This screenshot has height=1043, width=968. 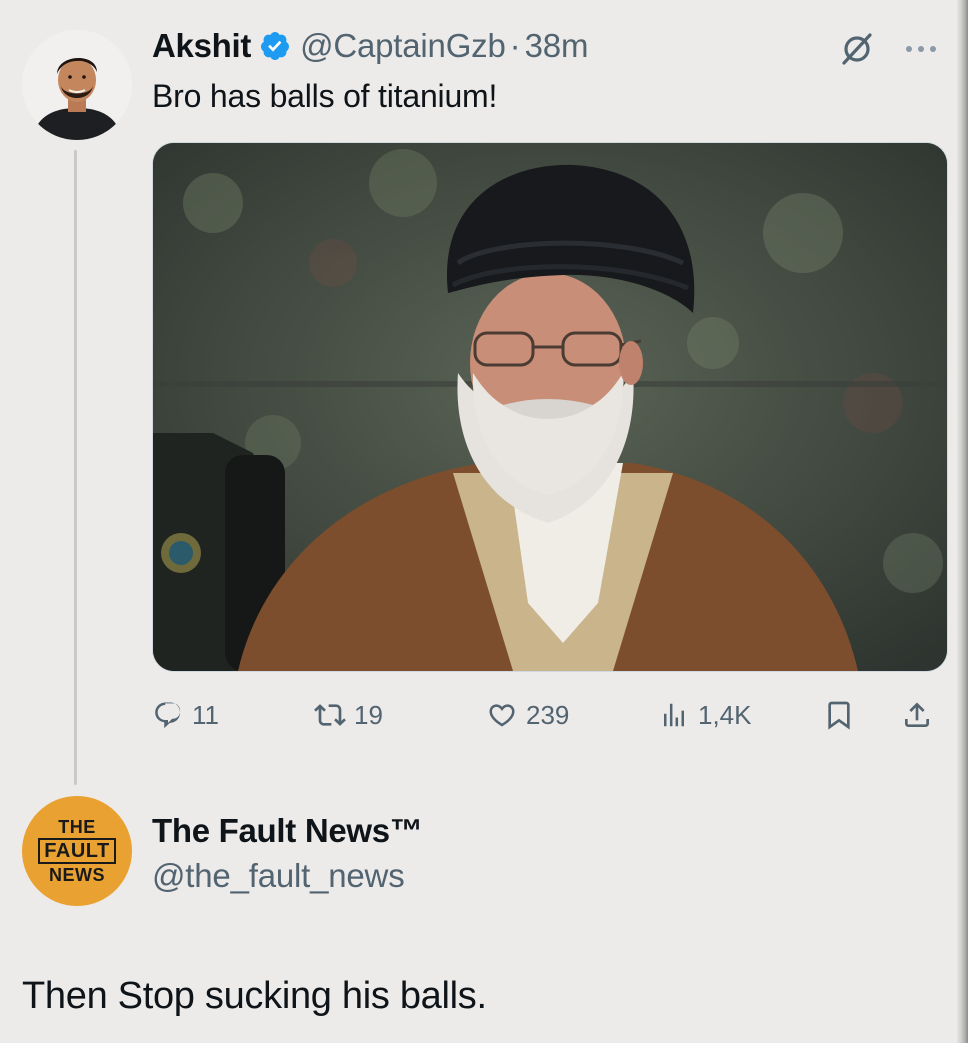 I want to click on like-count: 239, so click(x=548, y=714).